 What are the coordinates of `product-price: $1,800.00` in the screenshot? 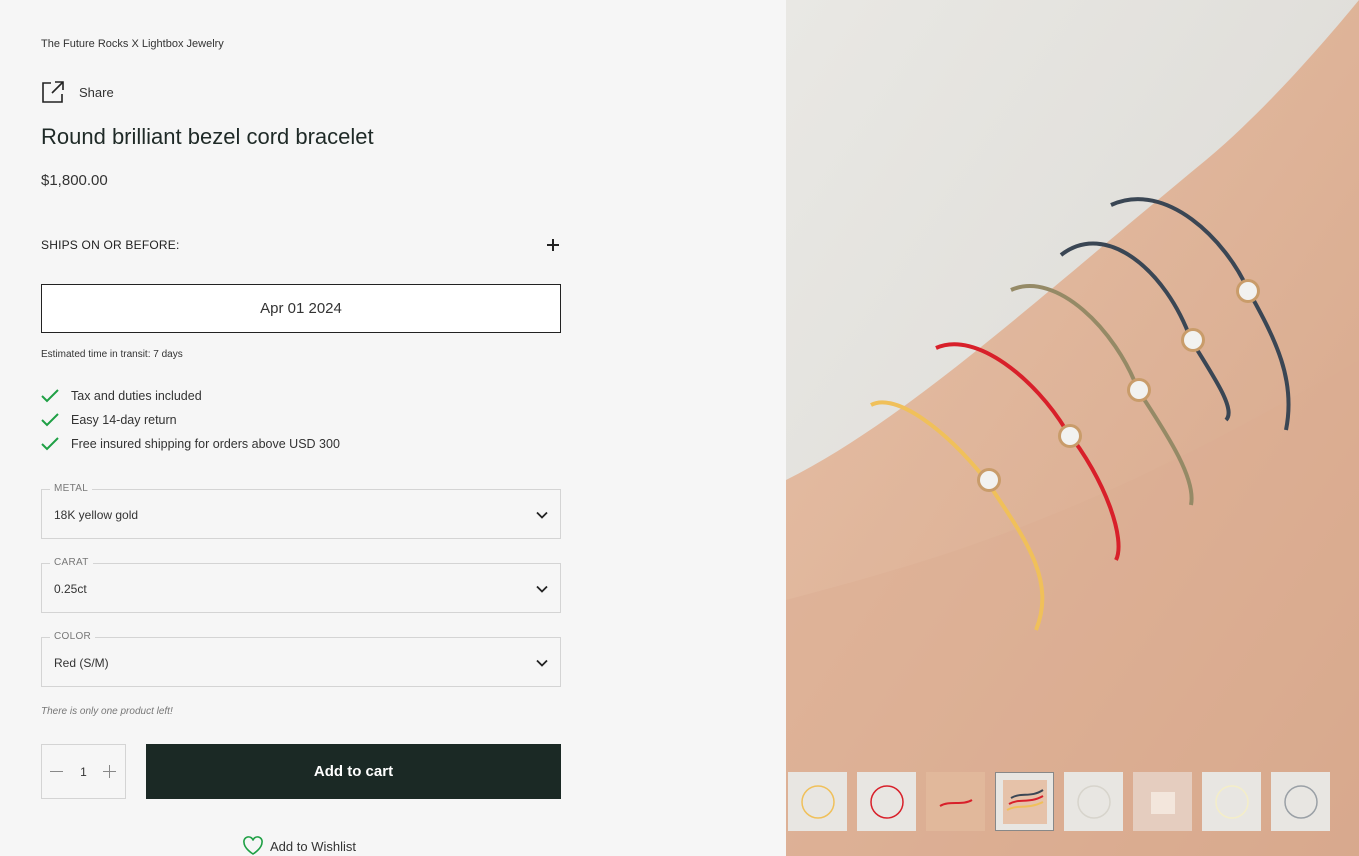 It's located at (74, 180).